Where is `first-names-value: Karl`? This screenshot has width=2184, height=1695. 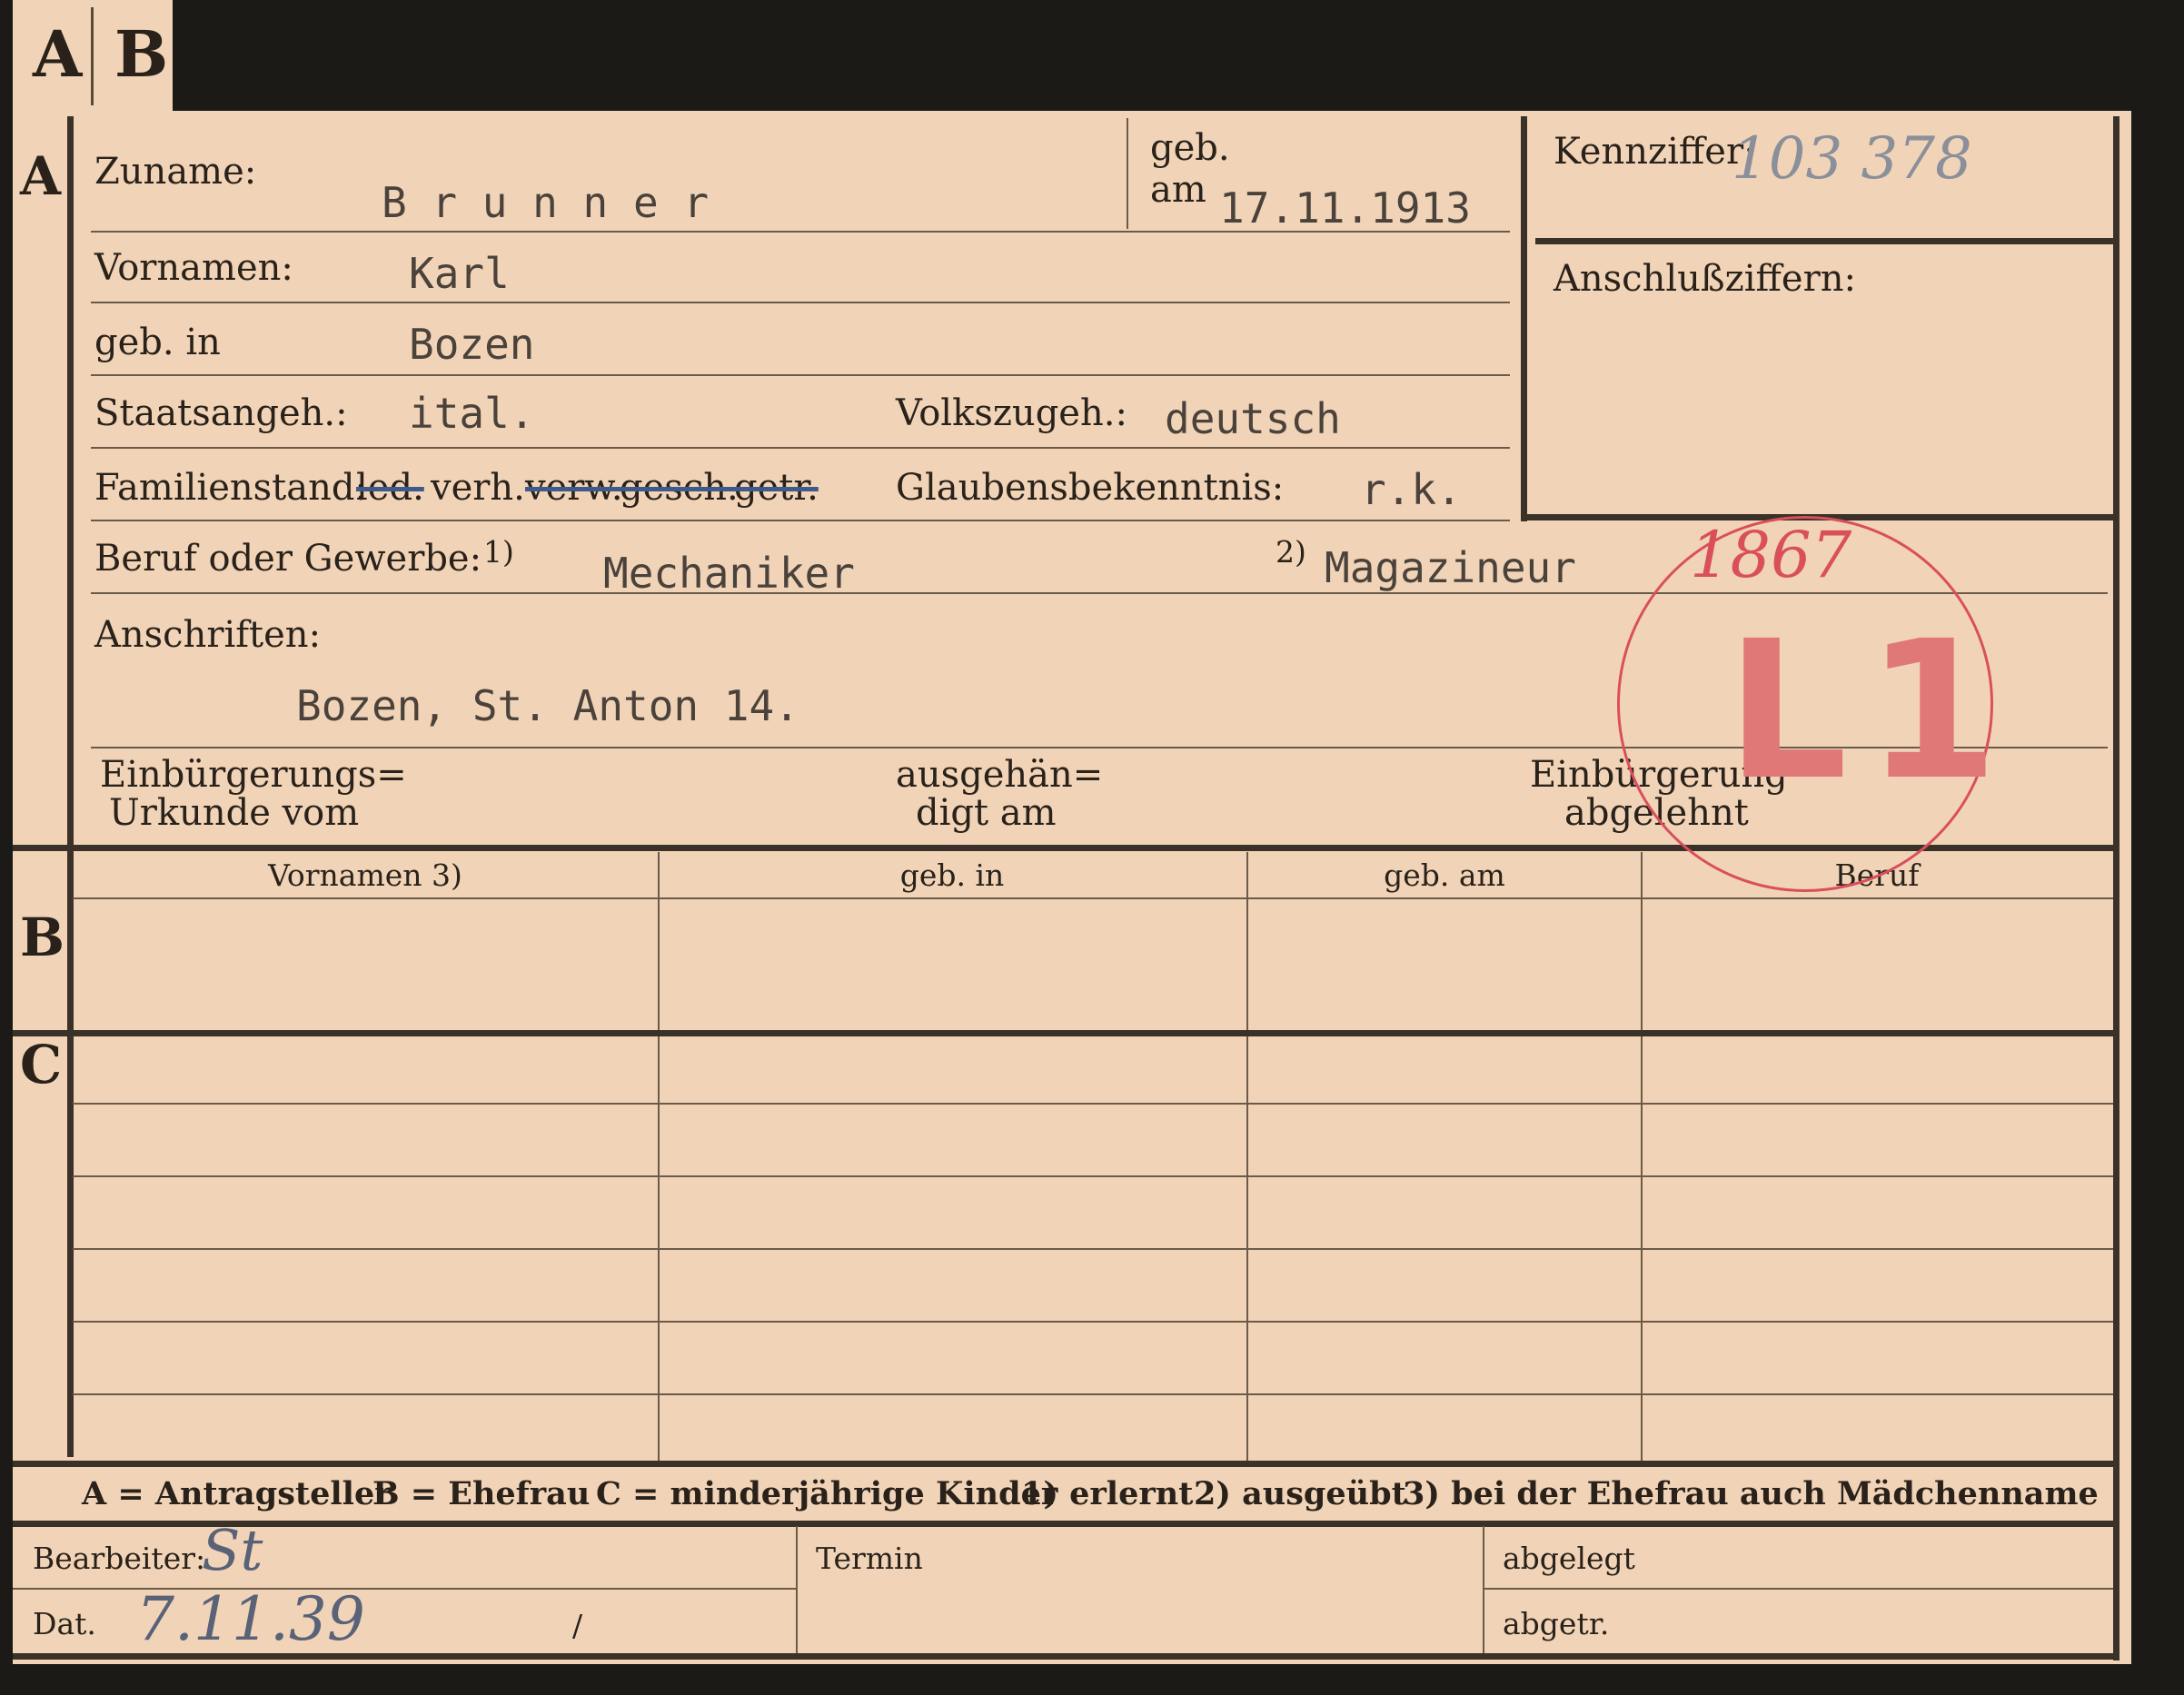 first-names-value: Karl is located at coordinates (459, 273).